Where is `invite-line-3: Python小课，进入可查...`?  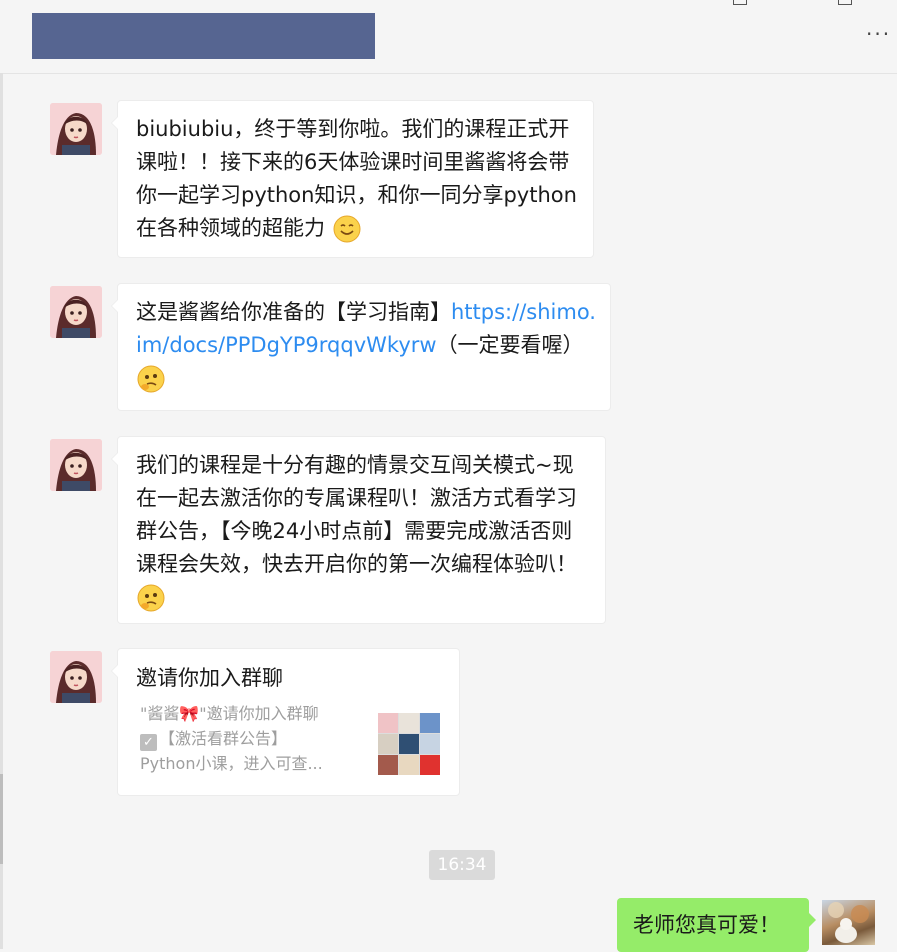 invite-line-3: Python小课，进入可查... is located at coordinates (231, 763).